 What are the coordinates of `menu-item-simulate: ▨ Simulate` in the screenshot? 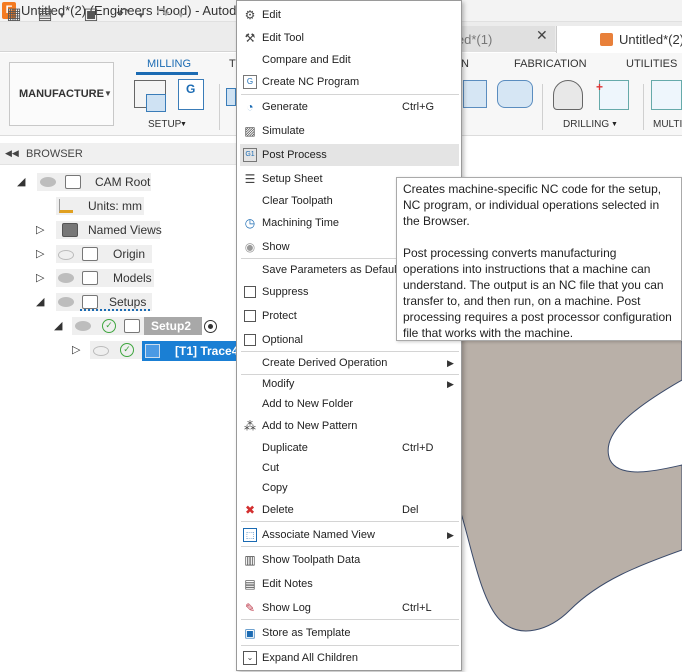 It's located at (349, 131).